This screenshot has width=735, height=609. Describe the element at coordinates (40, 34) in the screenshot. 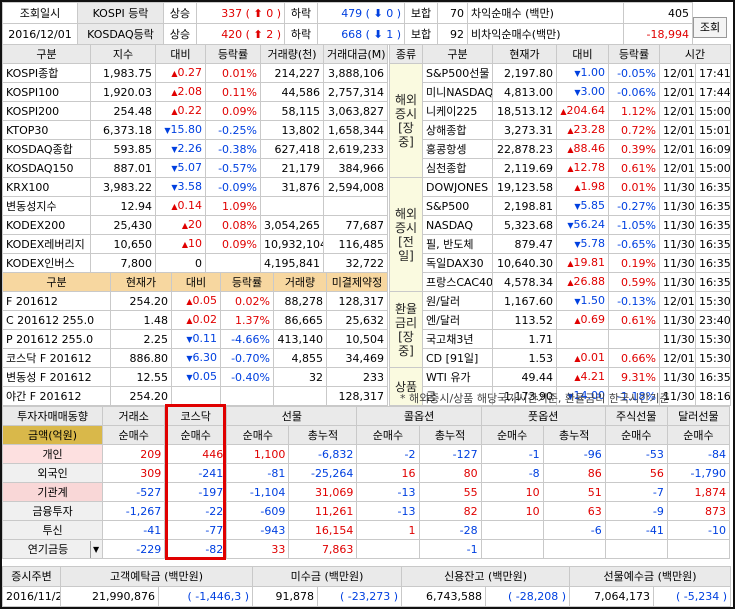

I see `date-value: 2016/12/01` at that location.